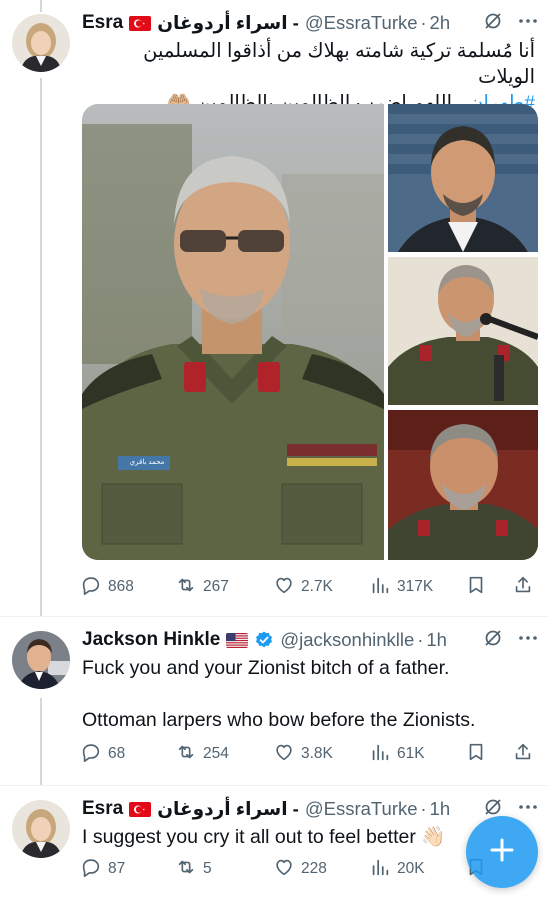 The width and height of the screenshot is (549, 900). What do you see at coordinates (117, 868) in the screenshot?
I see `reply-count: 87` at bounding box center [117, 868].